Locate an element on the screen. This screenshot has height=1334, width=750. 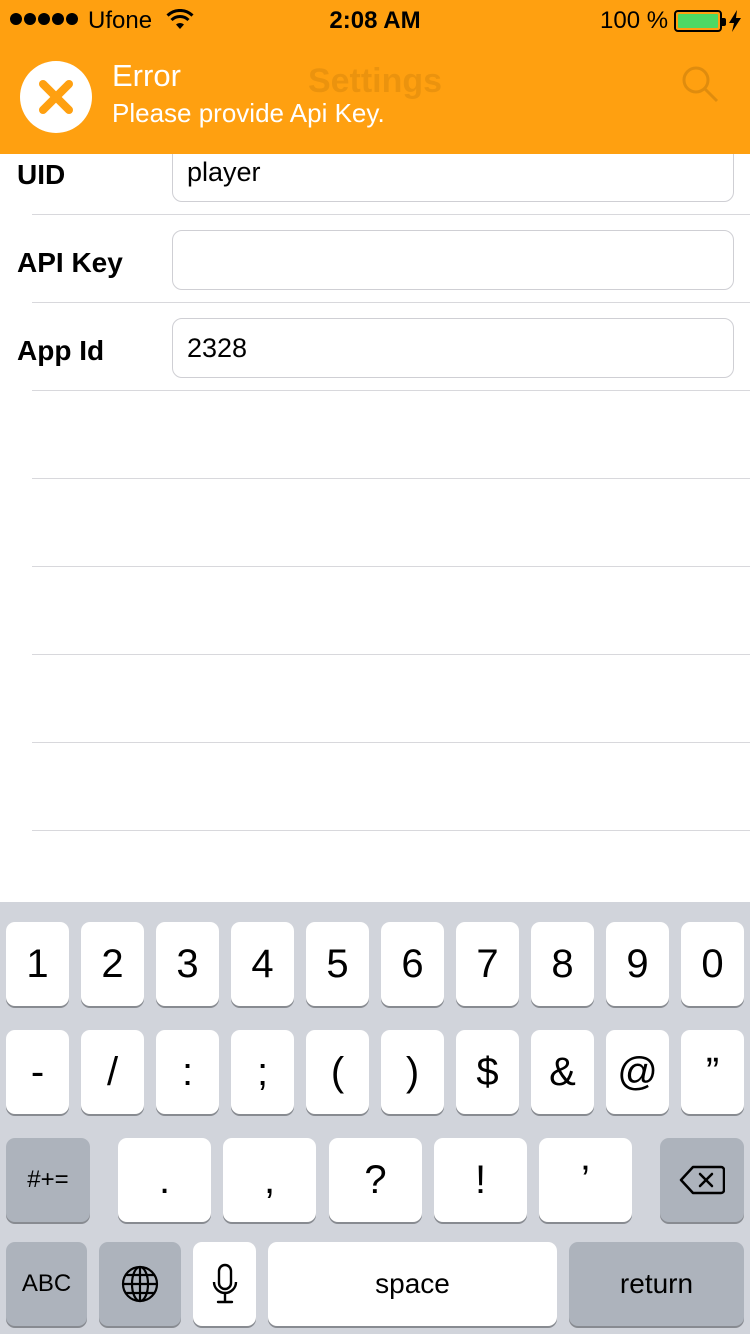
key-label: ! is located at coordinates (480, 1180).